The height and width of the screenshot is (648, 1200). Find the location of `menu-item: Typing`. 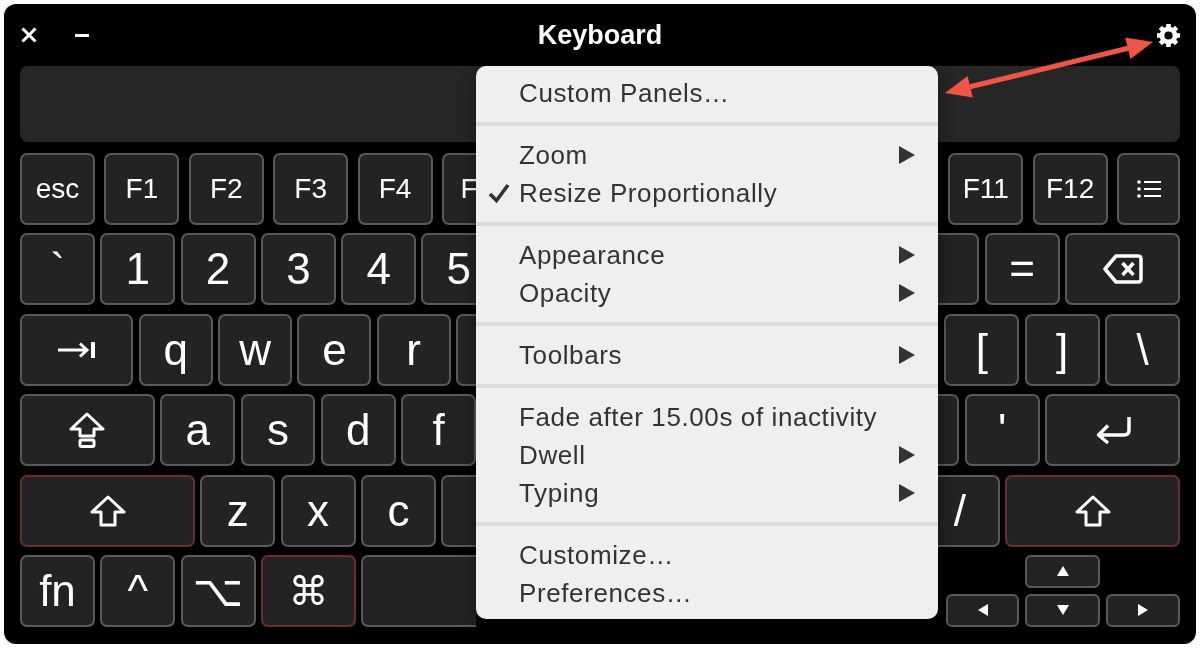

menu-item: Typing is located at coordinates (707, 493).